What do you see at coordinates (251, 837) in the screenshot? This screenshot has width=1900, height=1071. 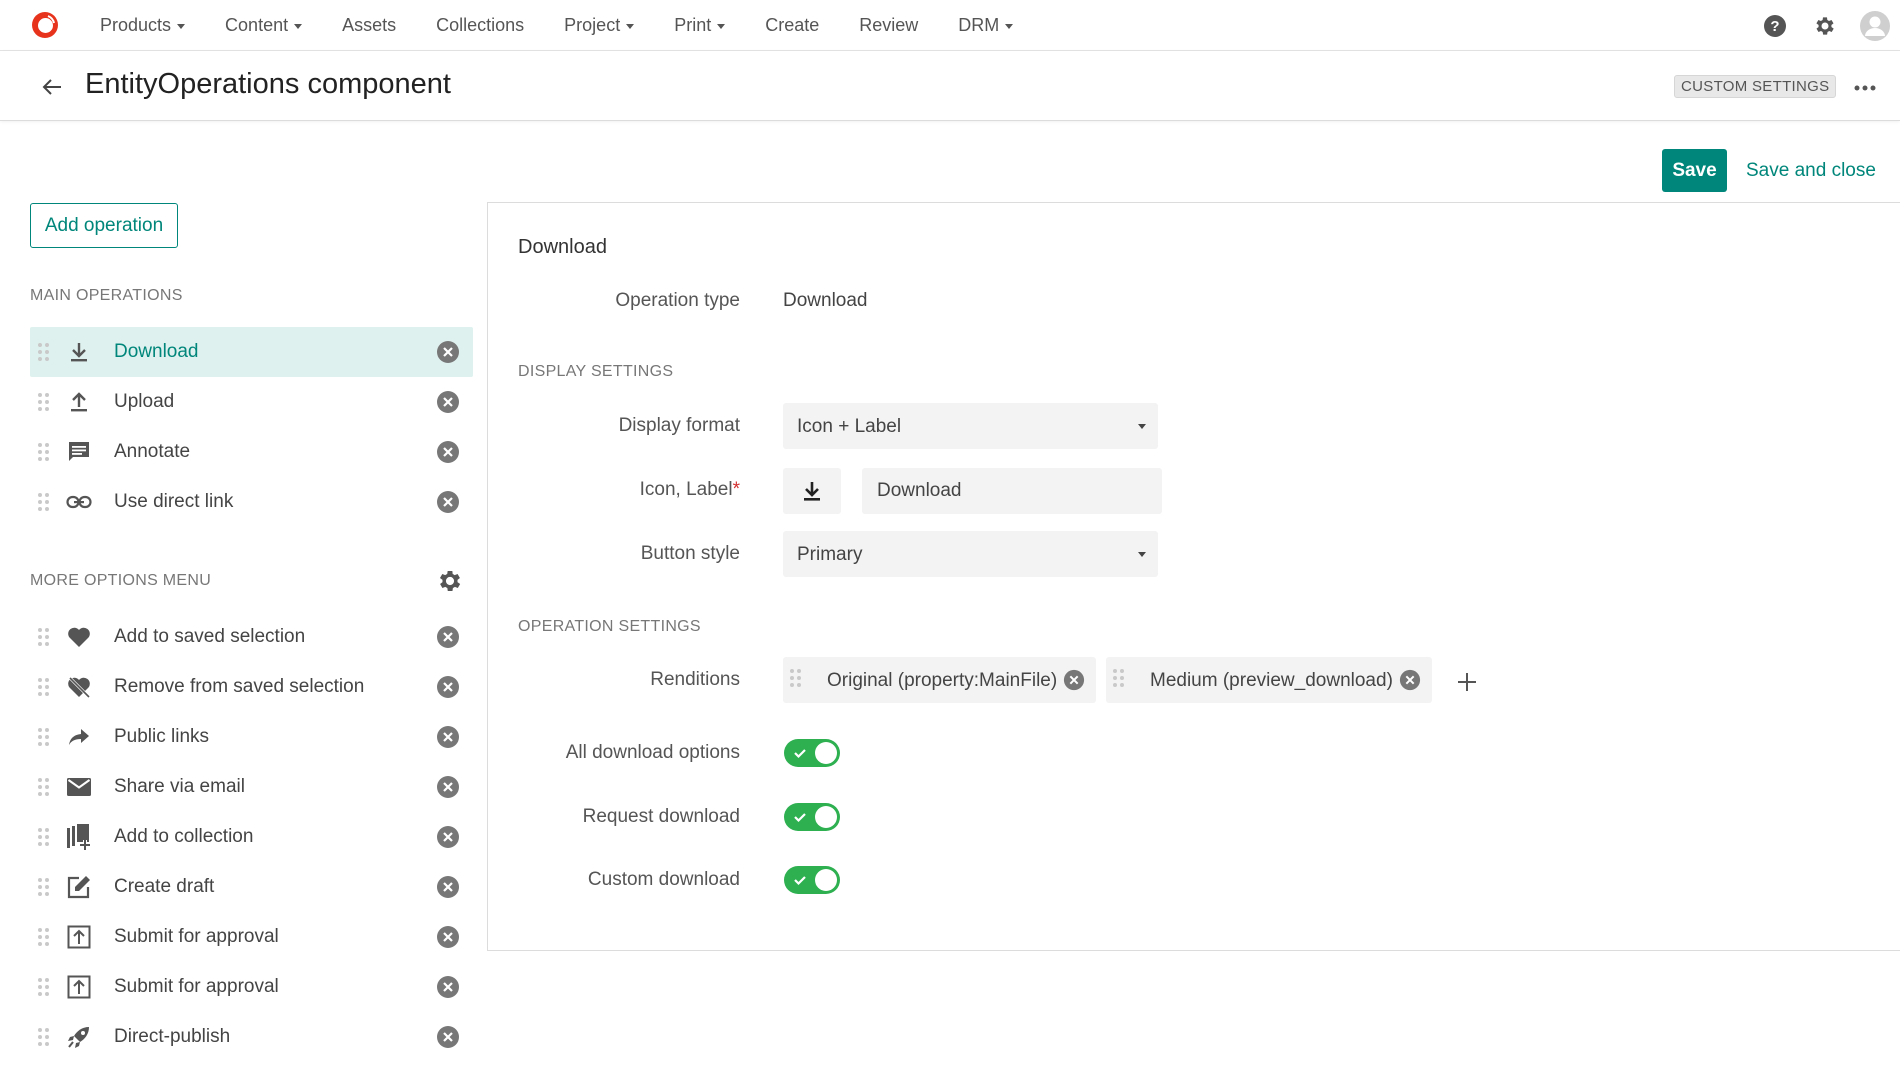 I see `operation-item-add-collection: Add to collection` at bounding box center [251, 837].